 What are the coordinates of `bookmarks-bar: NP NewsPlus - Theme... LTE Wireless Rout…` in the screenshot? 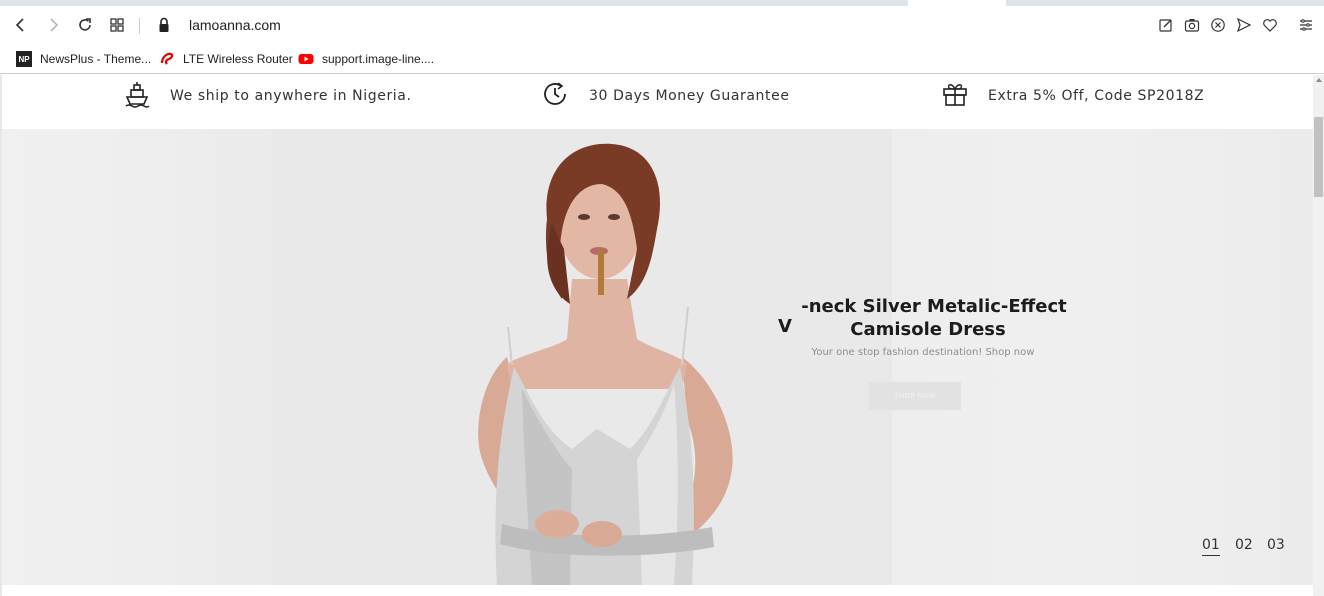 It's located at (662, 59).